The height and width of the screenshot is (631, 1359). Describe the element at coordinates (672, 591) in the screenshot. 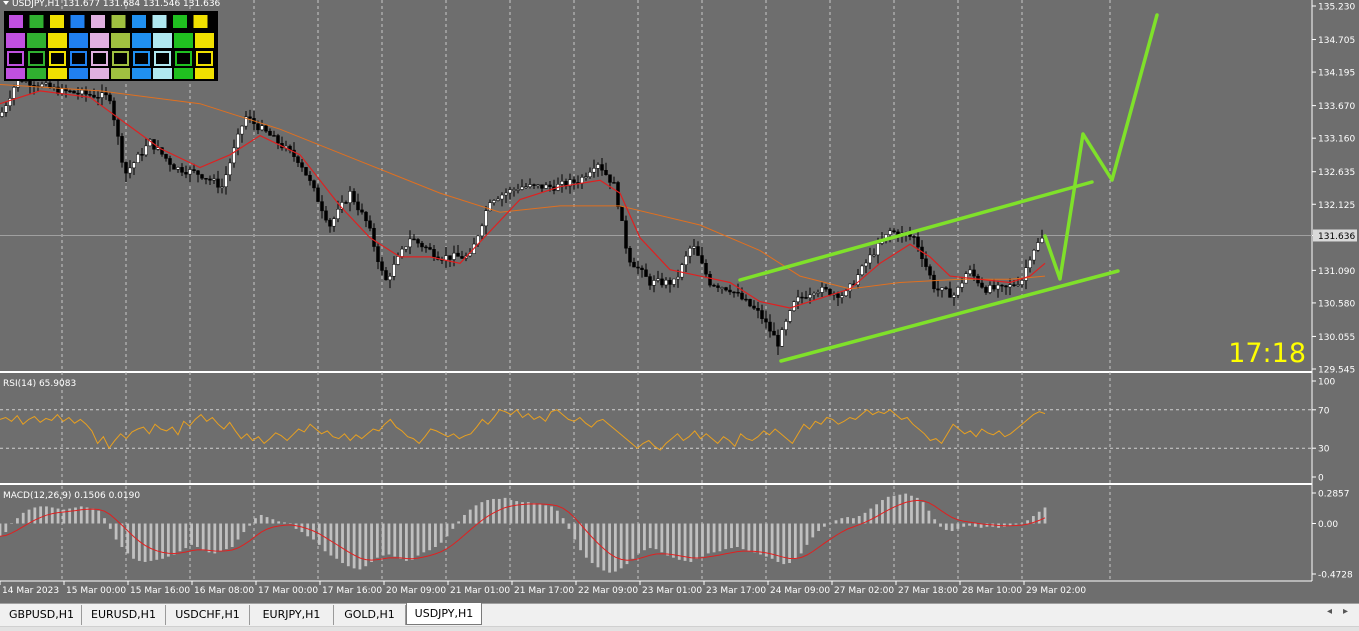

I see `time-tick-label: 23 Mar 01:00` at that location.